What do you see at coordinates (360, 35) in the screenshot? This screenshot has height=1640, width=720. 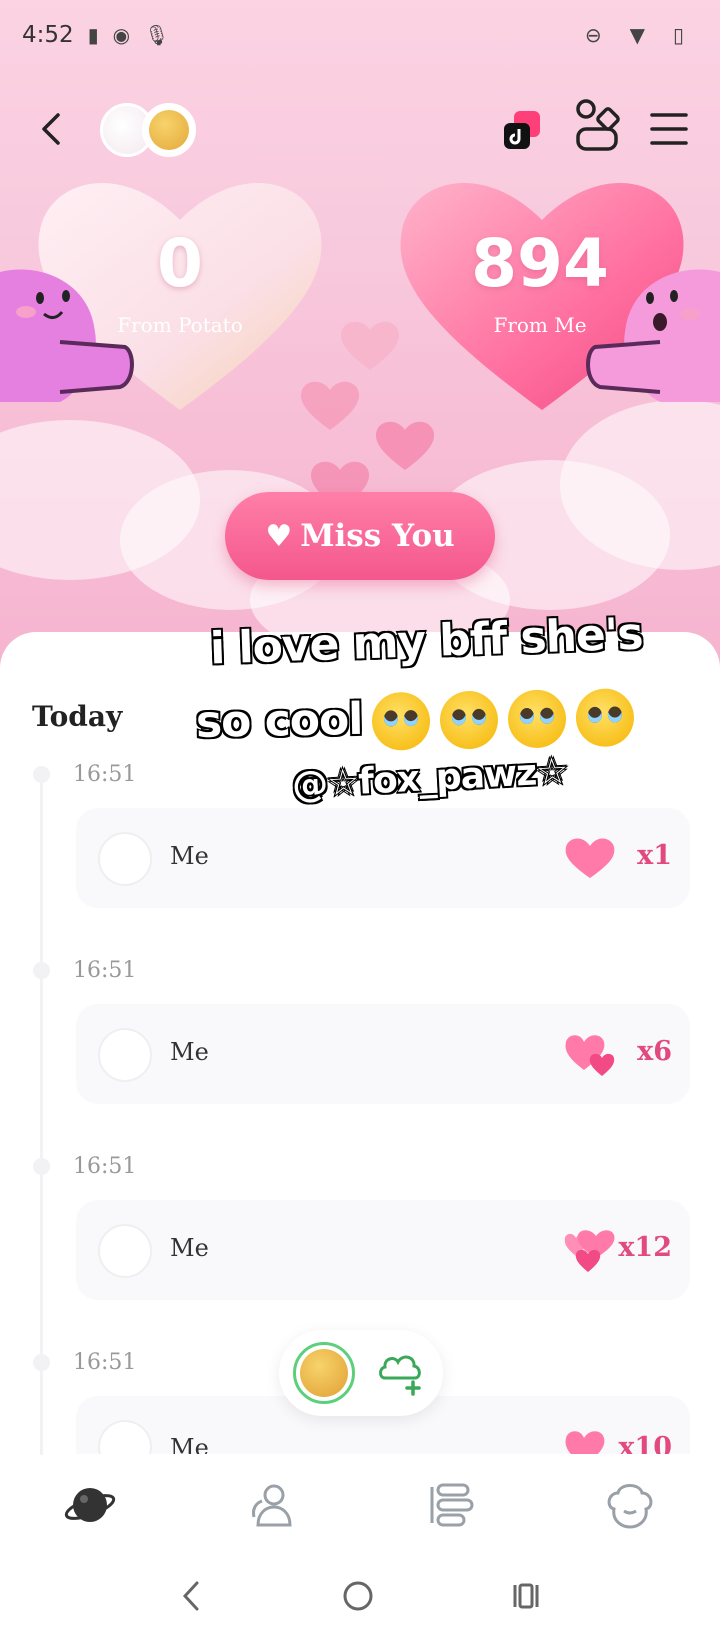 I see `status-bar: 4:52 ▮ ◉ 🎙 ⊖ ▼ ▯` at bounding box center [360, 35].